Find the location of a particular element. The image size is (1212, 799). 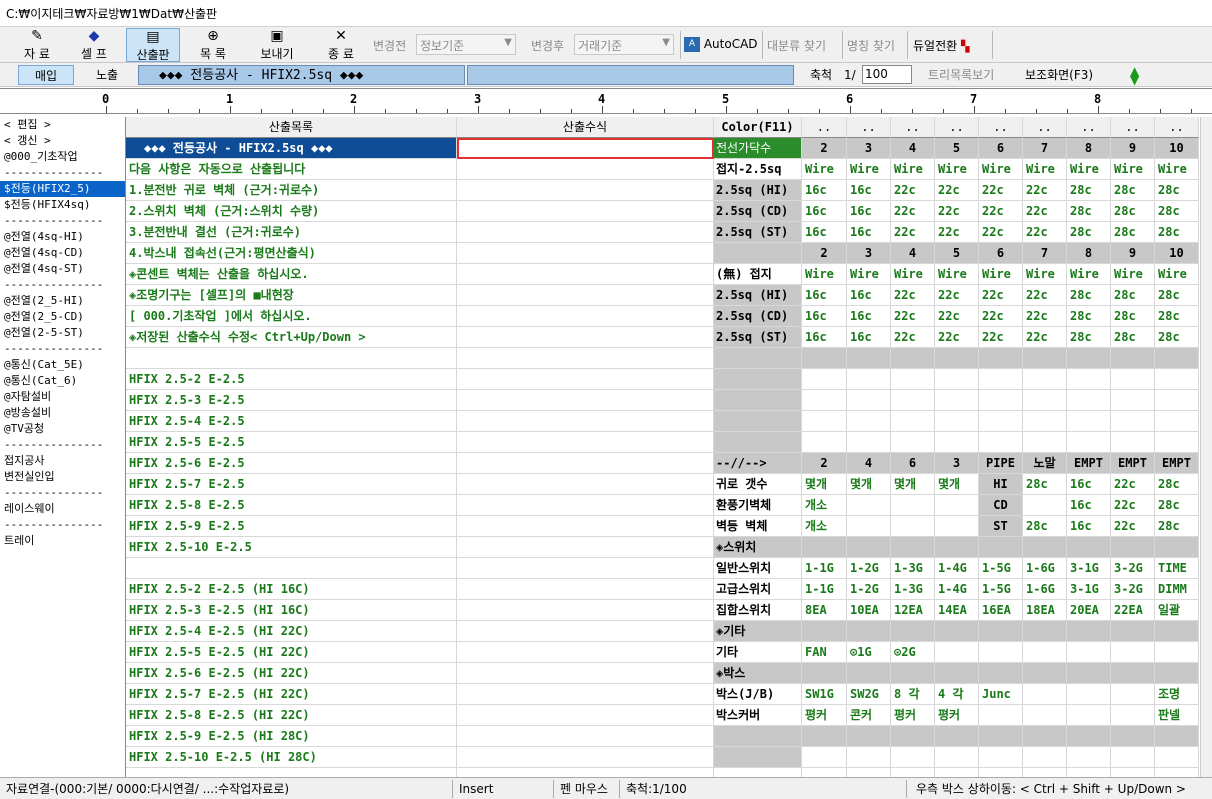

list-button: ⊕ 목 록 is located at coordinates (213, 45).